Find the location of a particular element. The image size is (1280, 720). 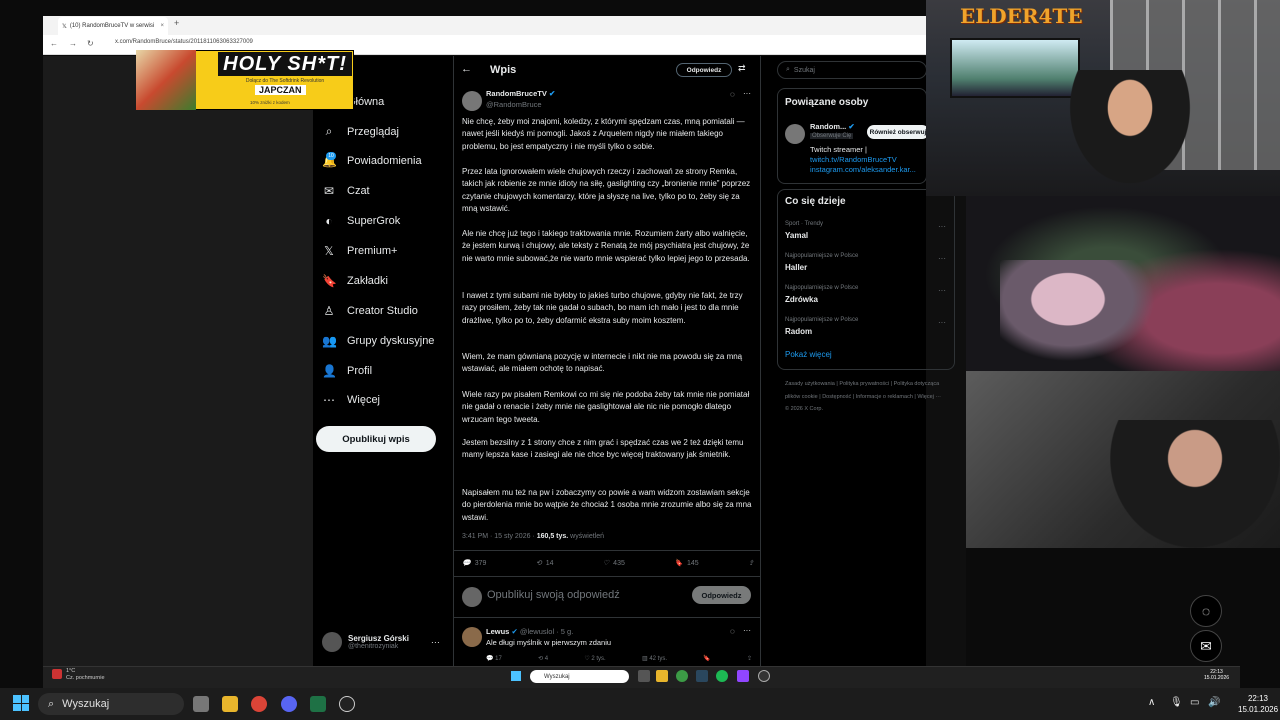

settings-sliders-icon: ⇄ is located at coordinates (742, 68).